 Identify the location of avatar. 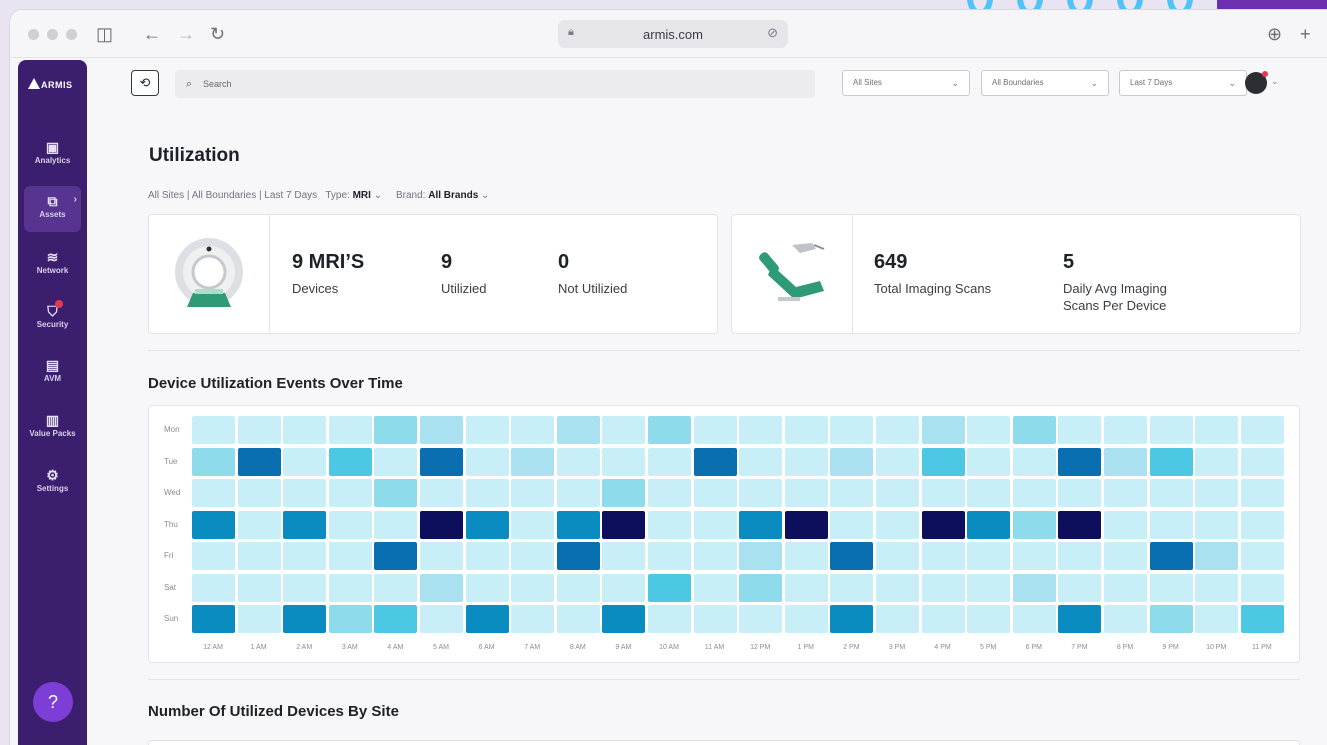
(1256, 82).